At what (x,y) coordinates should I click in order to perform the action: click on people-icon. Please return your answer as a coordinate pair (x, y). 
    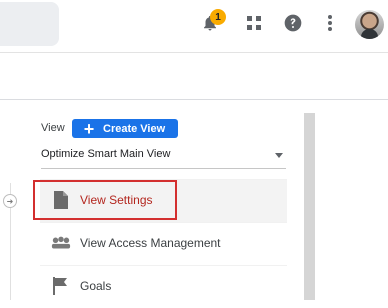
    Looking at the image, I should click on (61, 243).